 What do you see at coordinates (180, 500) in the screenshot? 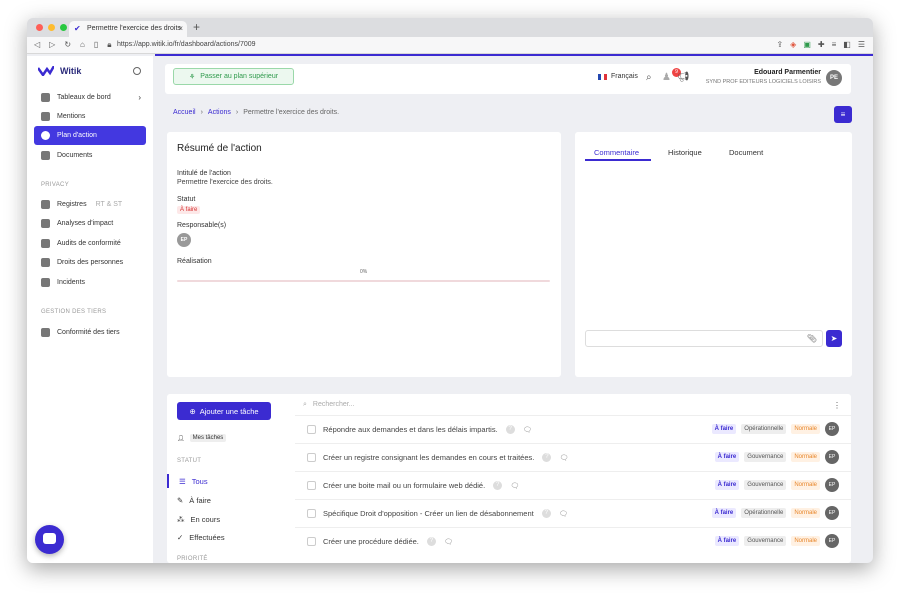
I see `pencil-icon: ✎` at bounding box center [180, 500].